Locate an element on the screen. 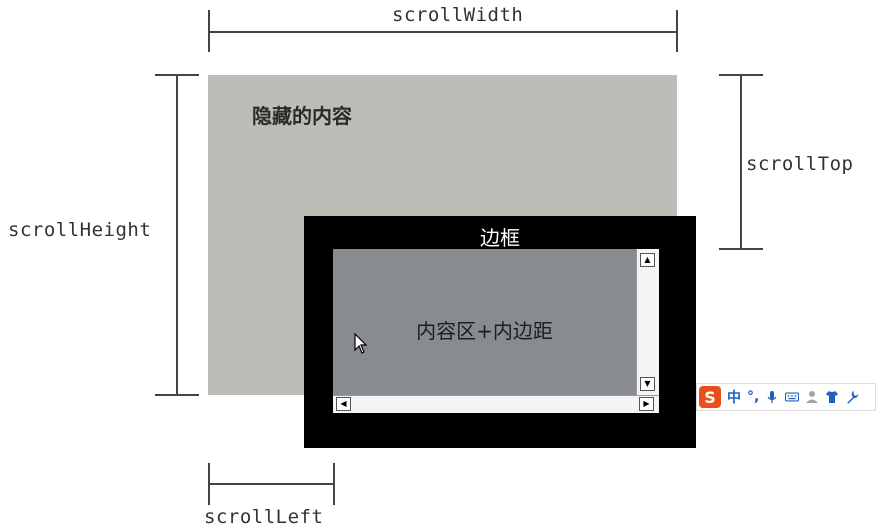  scroll-down-button: ▼ is located at coordinates (647, 384).